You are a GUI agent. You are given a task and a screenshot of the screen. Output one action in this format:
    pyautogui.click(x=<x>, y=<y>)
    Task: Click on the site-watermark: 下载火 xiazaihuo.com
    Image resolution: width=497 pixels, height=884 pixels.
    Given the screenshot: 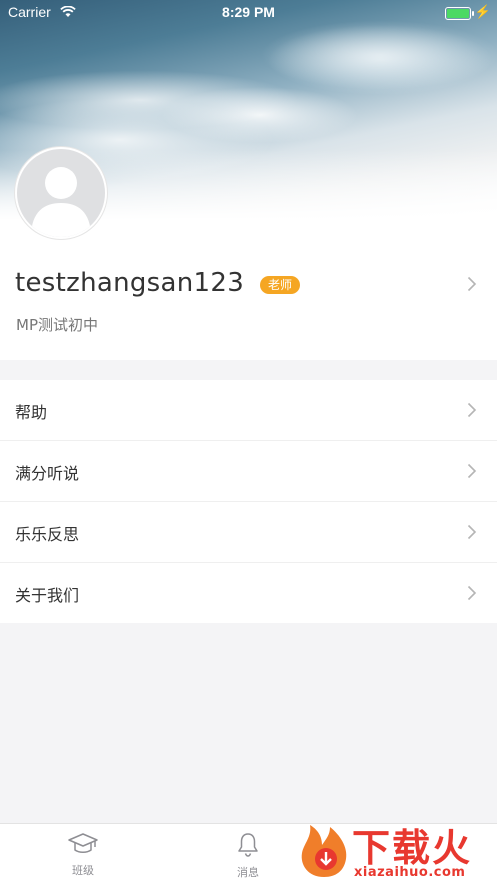 What is the action you would take?
    pyautogui.click(x=394, y=849)
    